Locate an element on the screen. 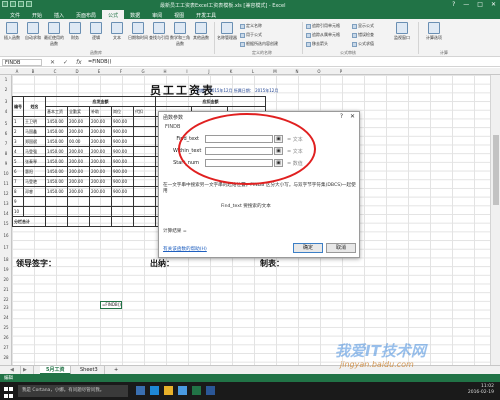 The image size is (500, 400). row-header: 13 is located at coordinates (6, 203).